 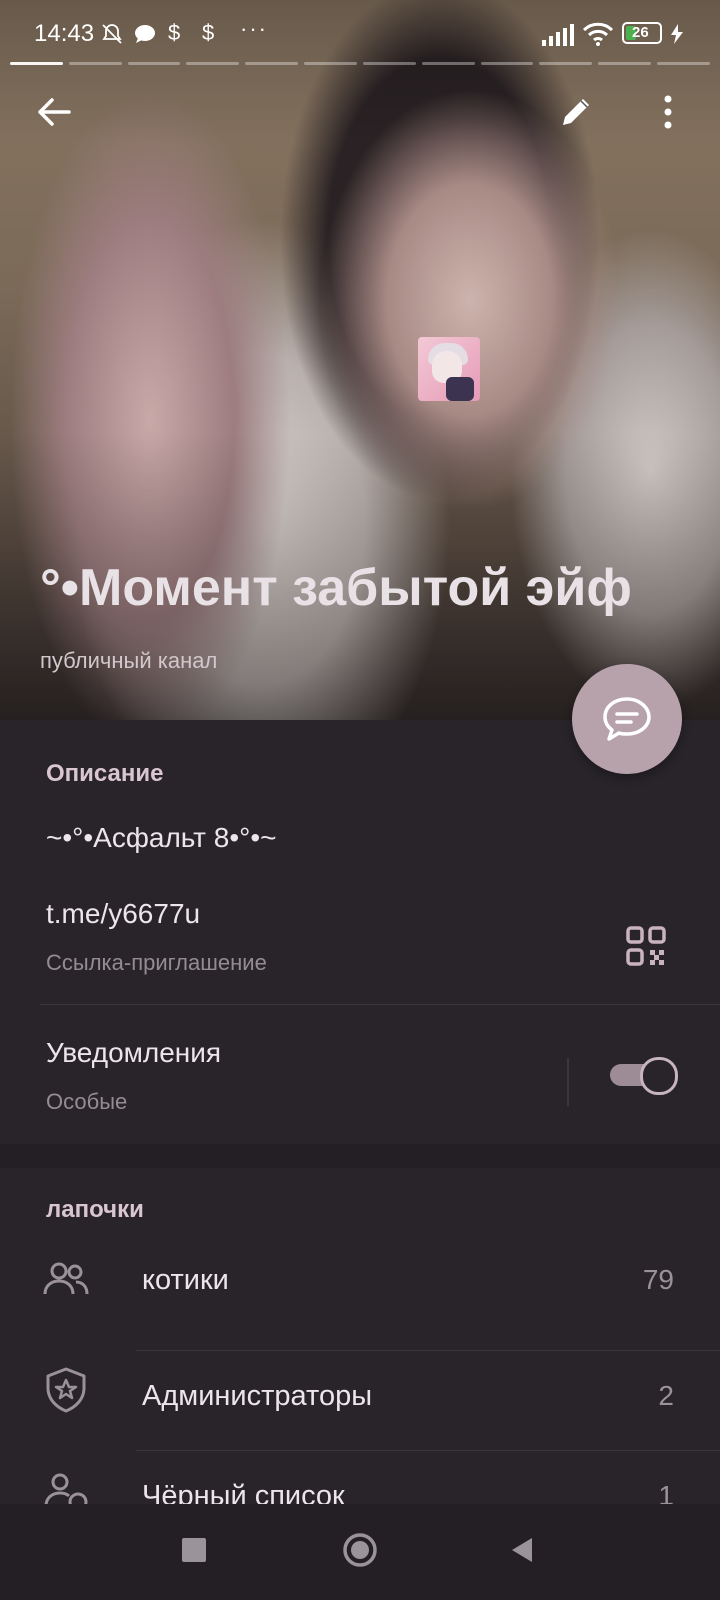 What do you see at coordinates (87, 1101) in the screenshot?
I see `notifications-value: Особые` at bounding box center [87, 1101].